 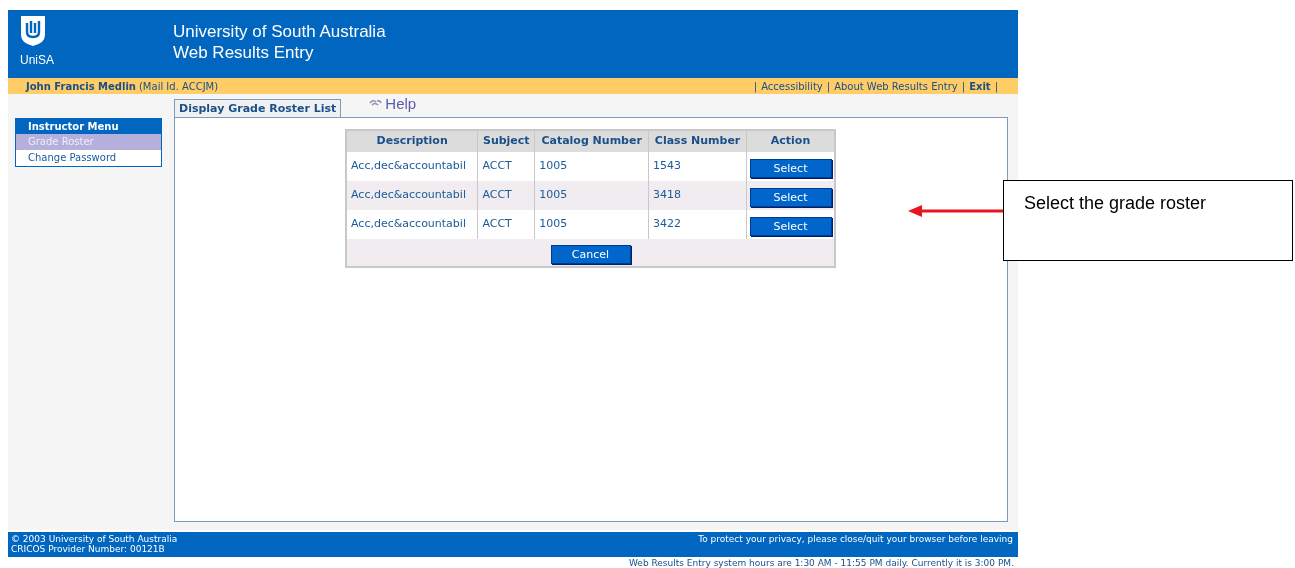 I want to click on table-cell: 1543, so click(x=697, y=166).